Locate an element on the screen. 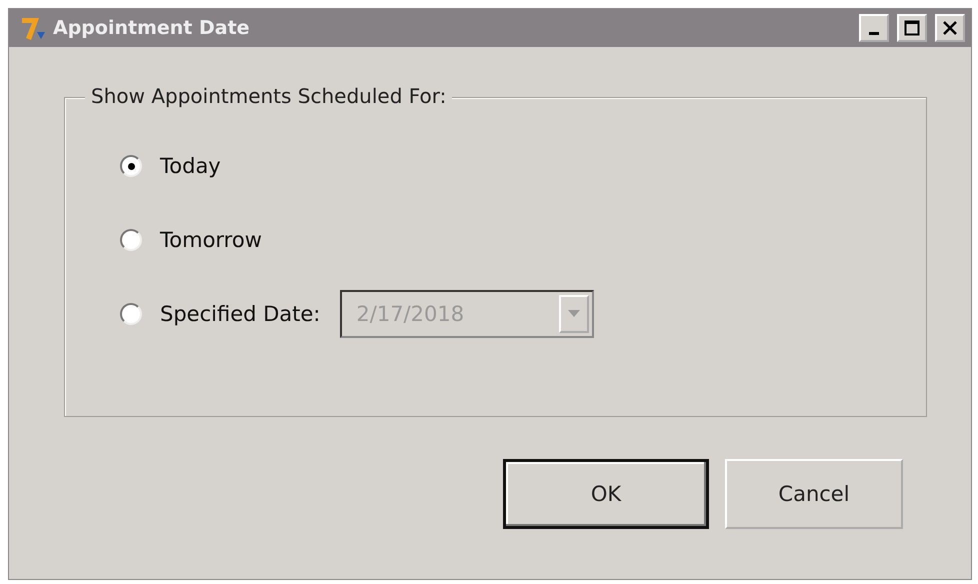 The height and width of the screenshot is (584, 978). option-label: Specified Date: is located at coordinates (240, 314).